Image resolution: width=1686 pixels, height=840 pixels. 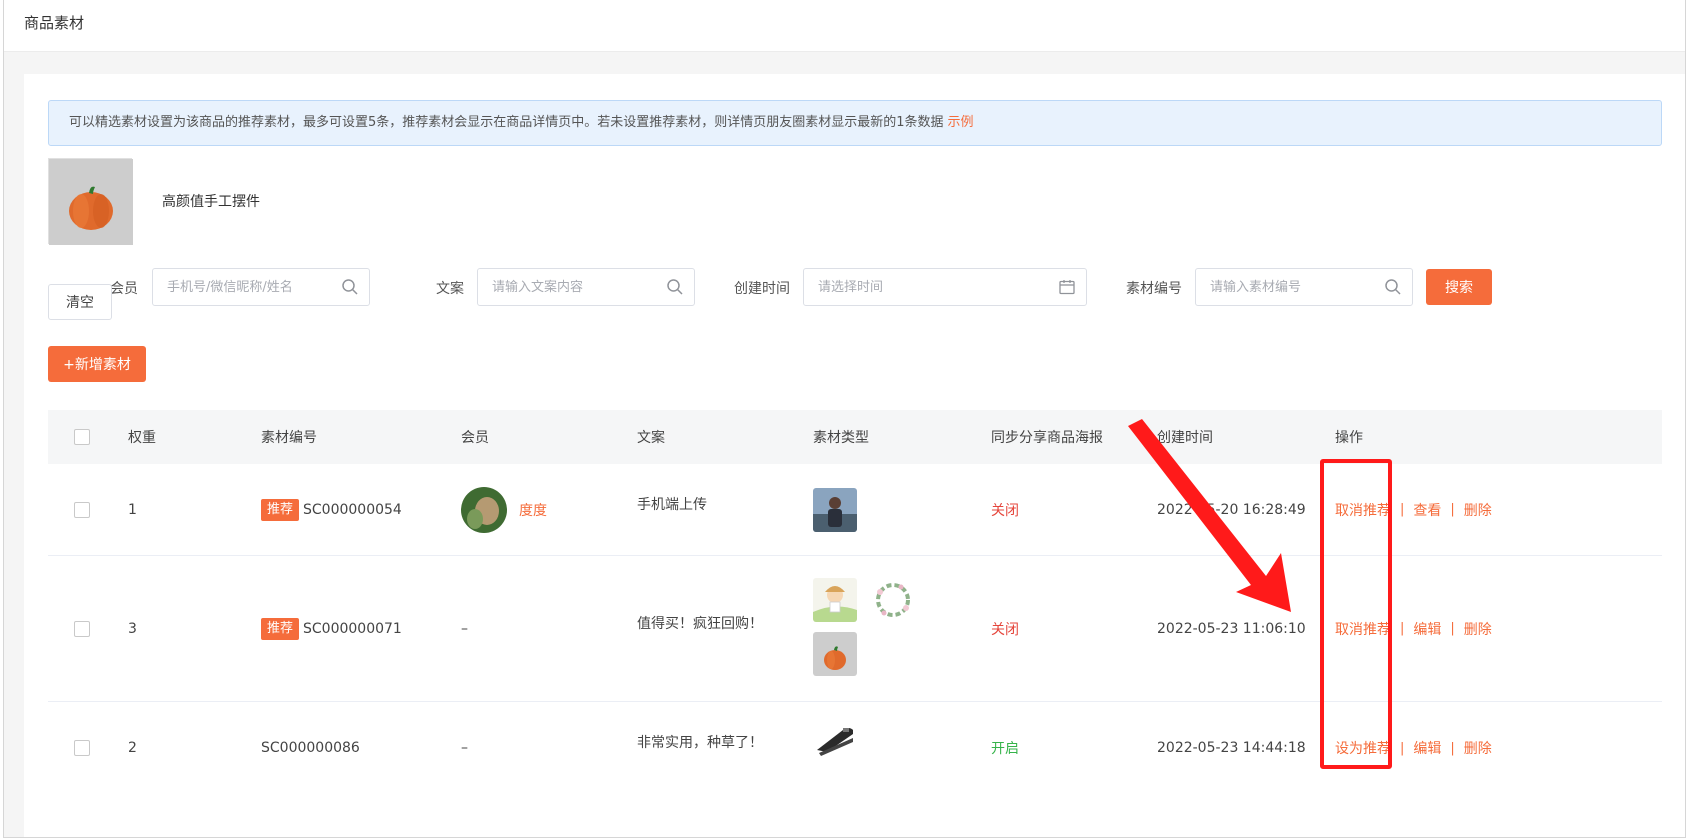 What do you see at coordinates (1154, 289) in the screenshot?
I see `code-filter-label: 素材编号` at bounding box center [1154, 289].